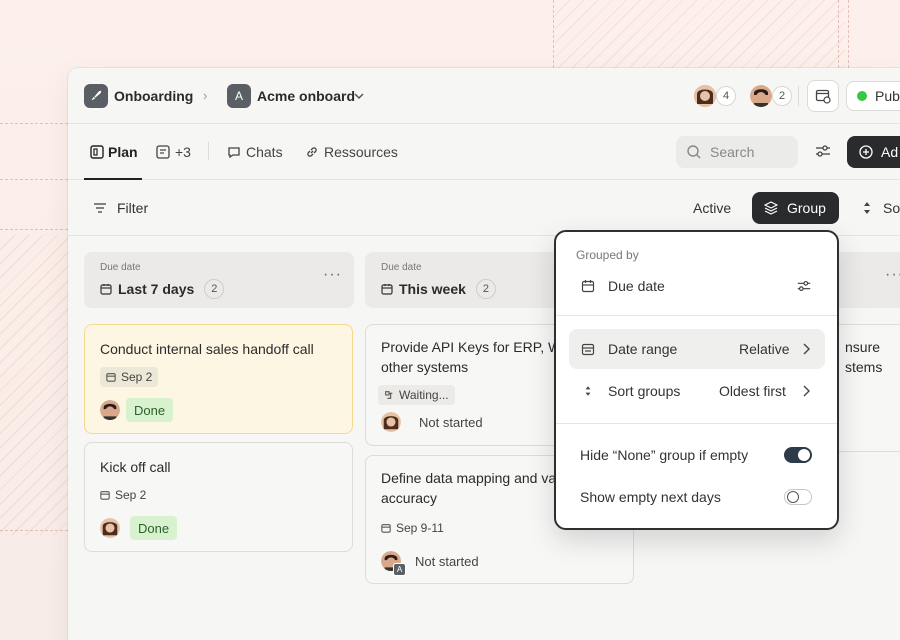 The image size is (900, 640). What do you see at coordinates (415, 528) in the screenshot?
I see `due-date-chip: Sep 9-11` at bounding box center [415, 528].